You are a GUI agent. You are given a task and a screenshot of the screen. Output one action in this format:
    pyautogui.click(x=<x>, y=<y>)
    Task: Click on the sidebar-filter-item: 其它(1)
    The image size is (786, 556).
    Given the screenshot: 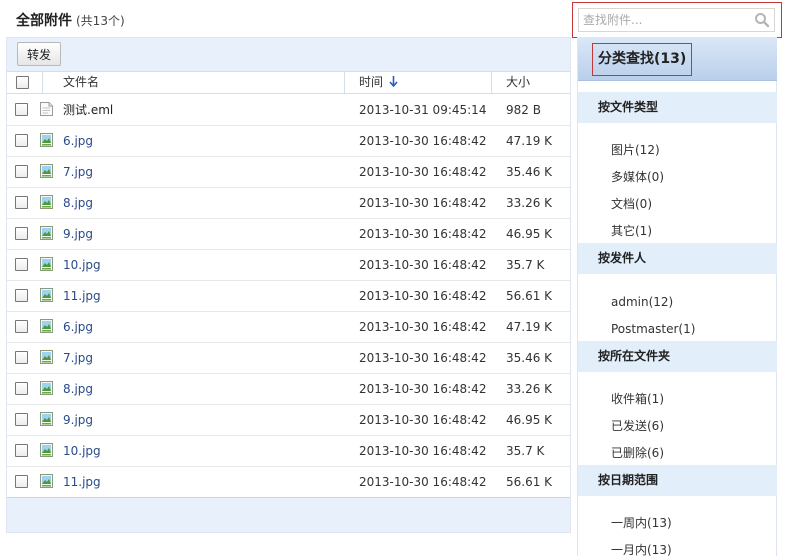 What is the action you would take?
    pyautogui.click(x=631, y=231)
    